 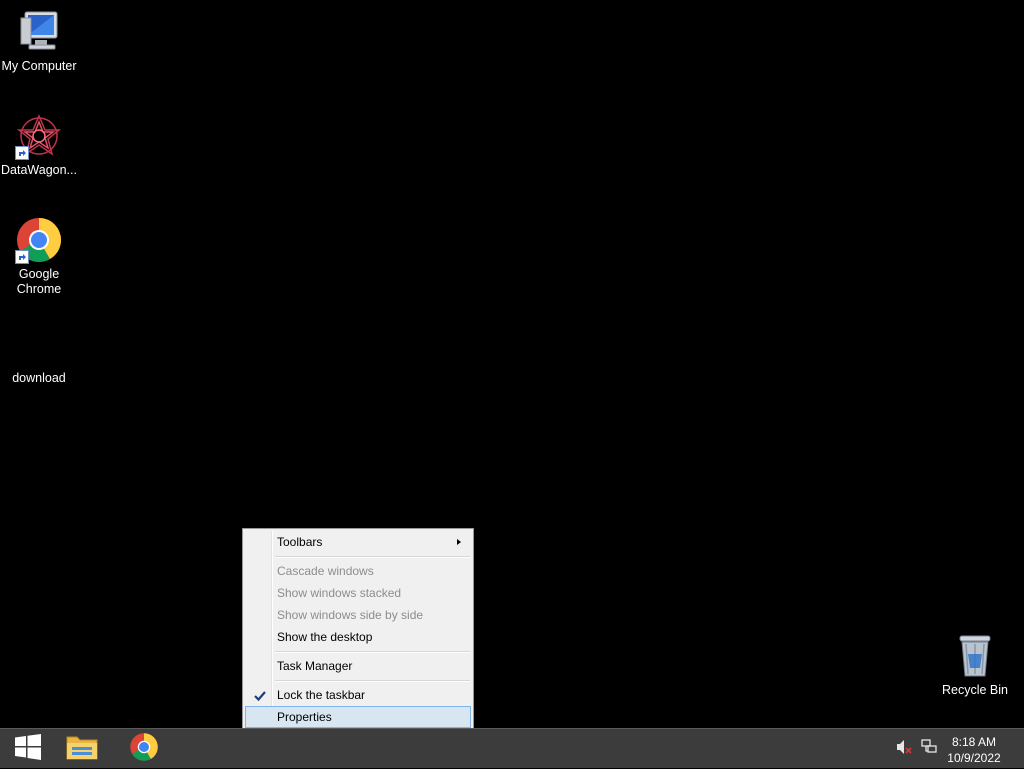 What do you see at coordinates (339, 593) in the screenshot?
I see `menu-item-label: Show windows stacked` at bounding box center [339, 593].